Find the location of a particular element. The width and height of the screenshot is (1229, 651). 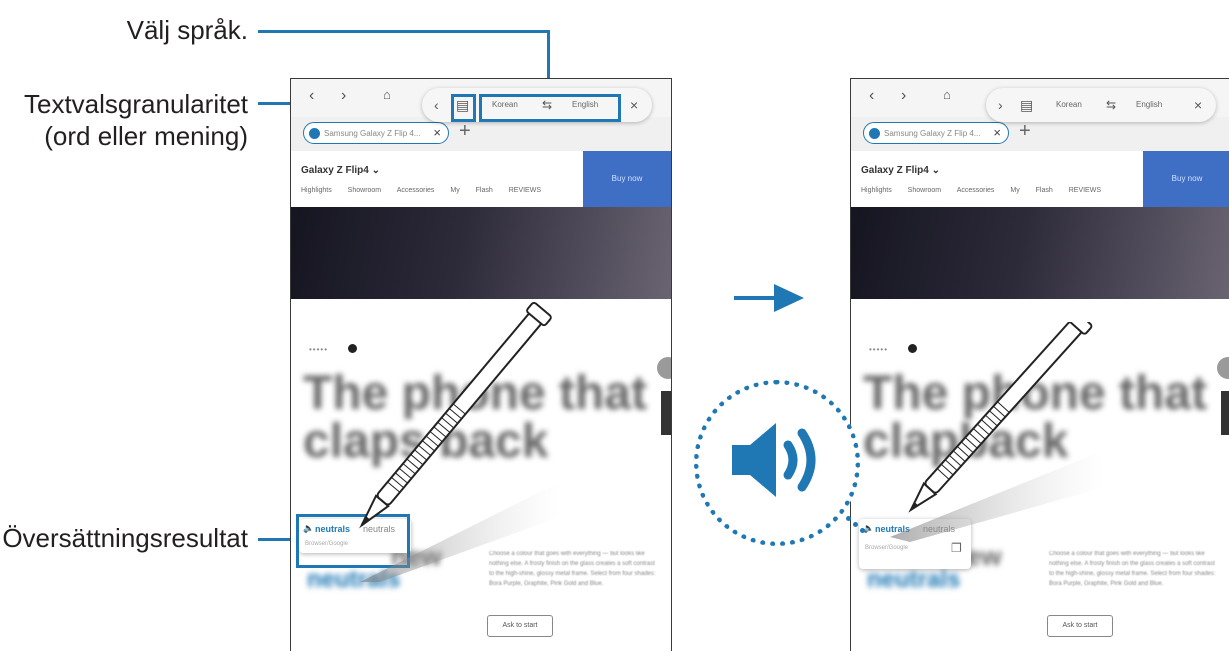

granularity-highlight is located at coordinates (463, 108).